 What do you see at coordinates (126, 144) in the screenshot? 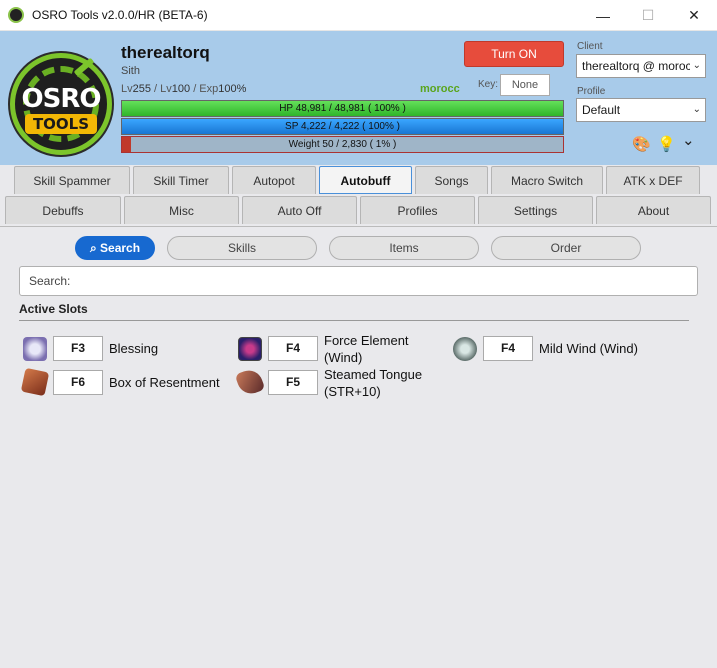
I see `weight-bar-fill` at bounding box center [126, 144].